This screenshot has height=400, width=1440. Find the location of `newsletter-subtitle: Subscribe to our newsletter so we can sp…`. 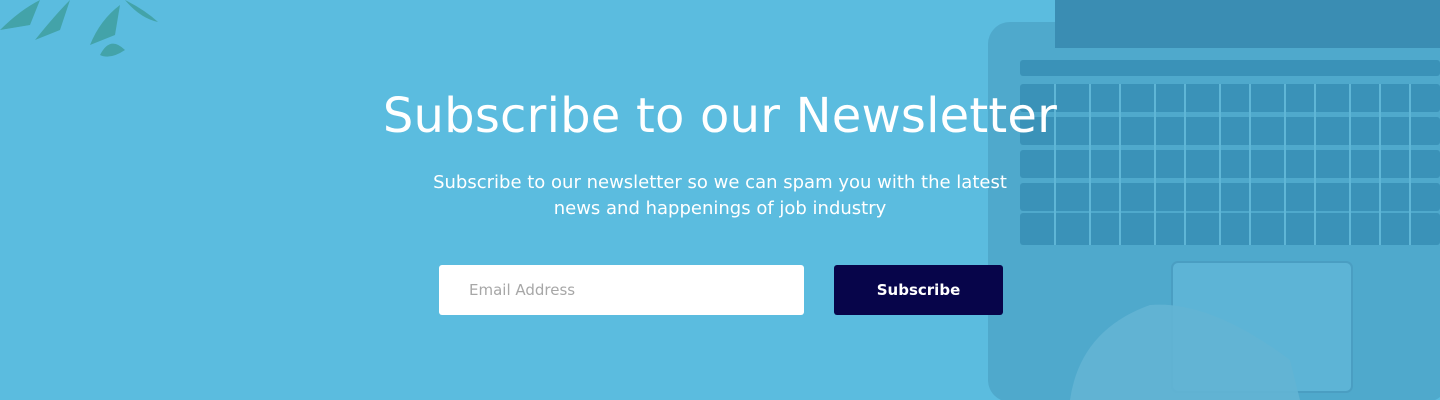

newsletter-subtitle: Subscribe to our newsletter so we can sp… is located at coordinates (720, 195).